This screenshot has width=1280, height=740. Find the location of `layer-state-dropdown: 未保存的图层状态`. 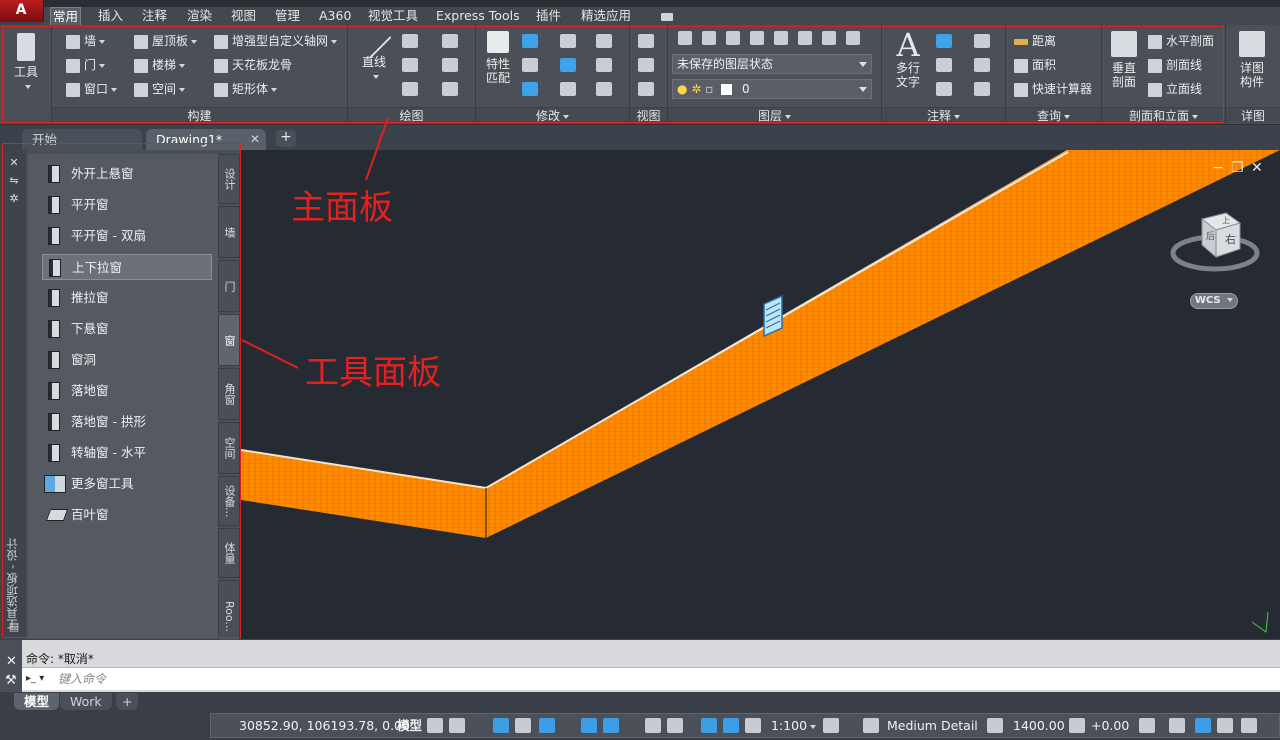

layer-state-dropdown: 未保存的图层状态 is located at coordinates (772, 64).